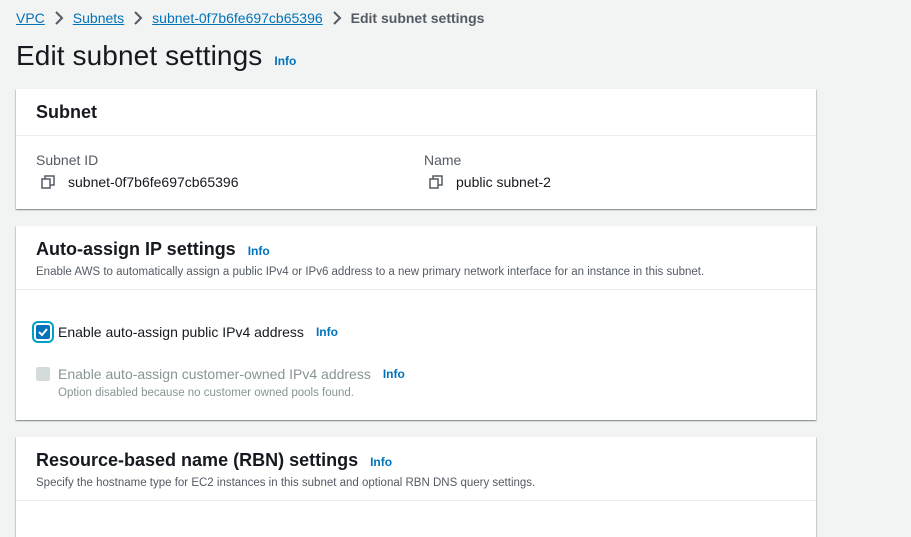 The width and height of the screenshot is (911, 537). I want to click on auto-assign-info-link: Info, so click(259, 251).